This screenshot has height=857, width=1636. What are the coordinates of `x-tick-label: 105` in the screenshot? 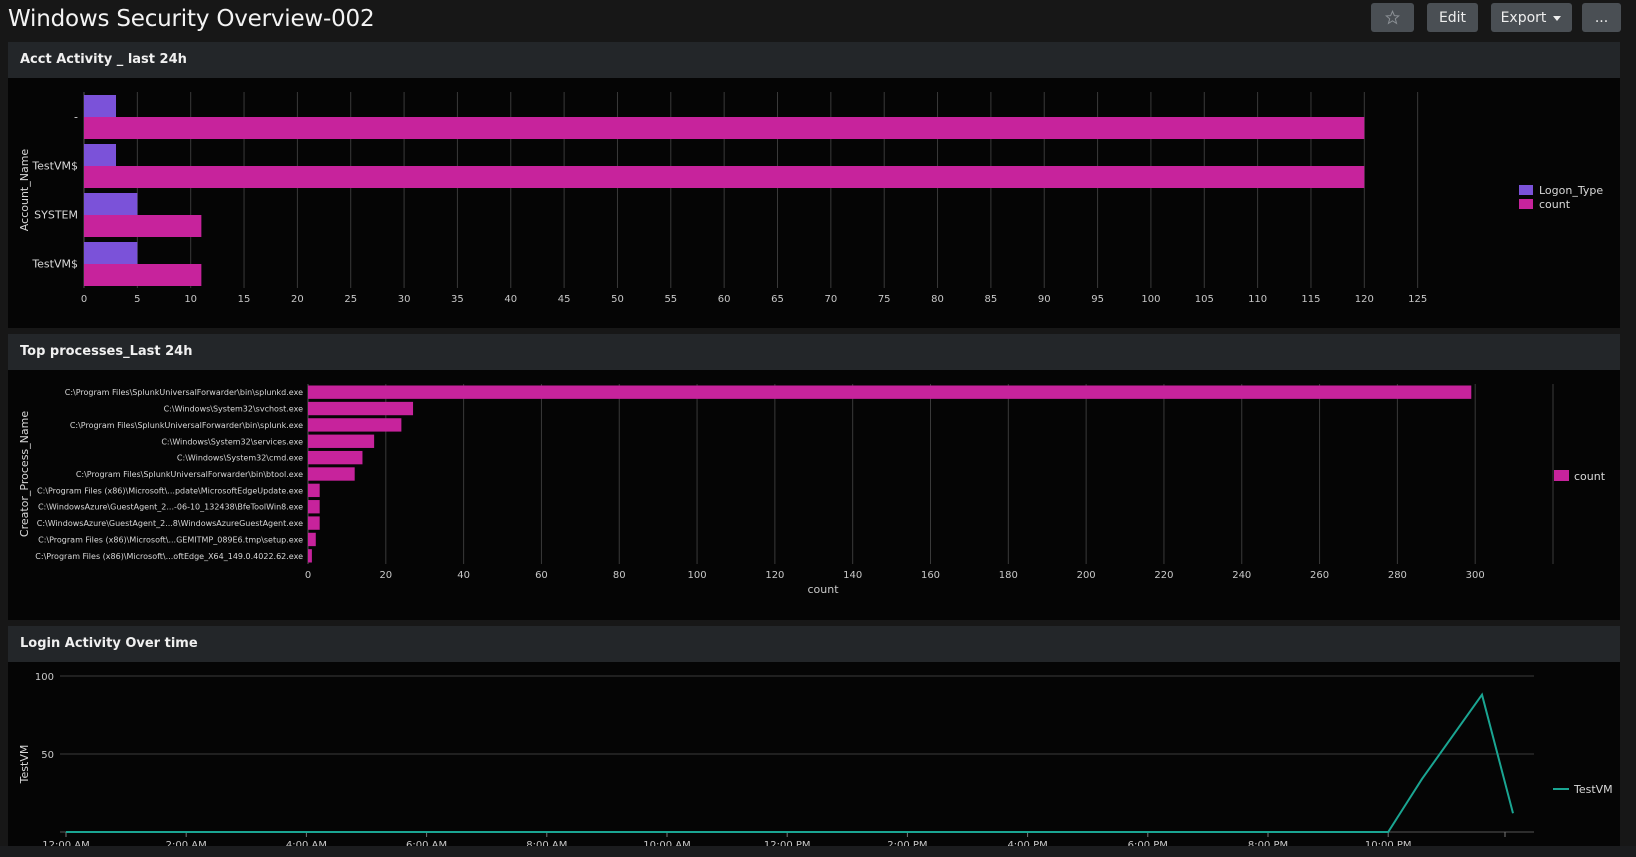 It's located at (1204, 299).